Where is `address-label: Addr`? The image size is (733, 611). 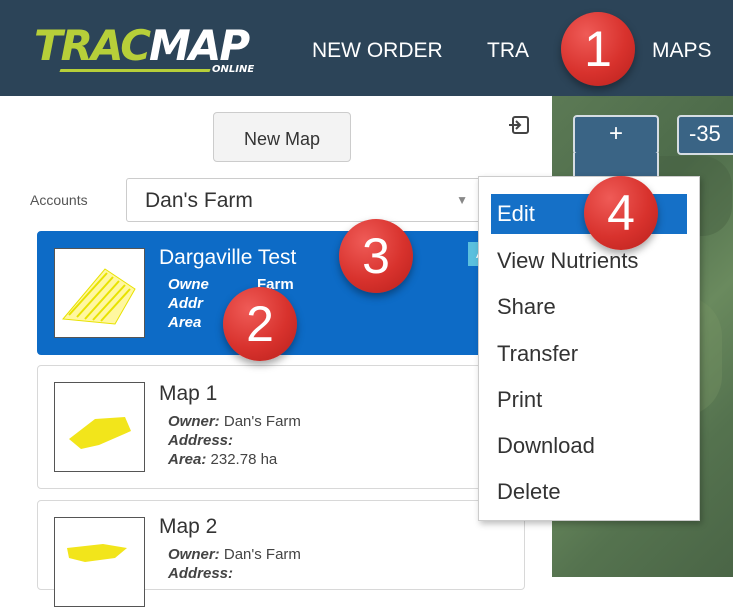
address-label: Addr is located at coordinates (185, 303).